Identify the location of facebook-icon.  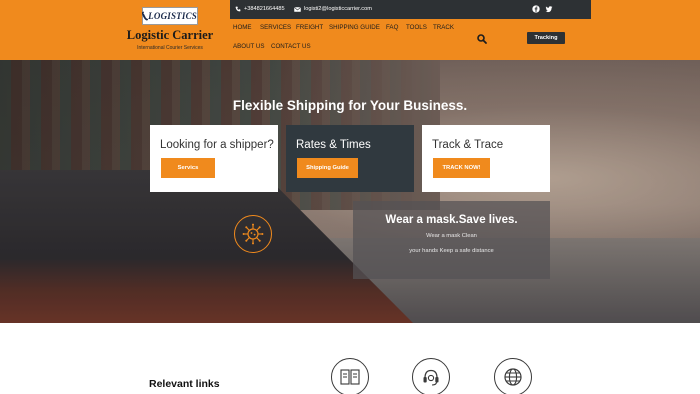
(536, 9).